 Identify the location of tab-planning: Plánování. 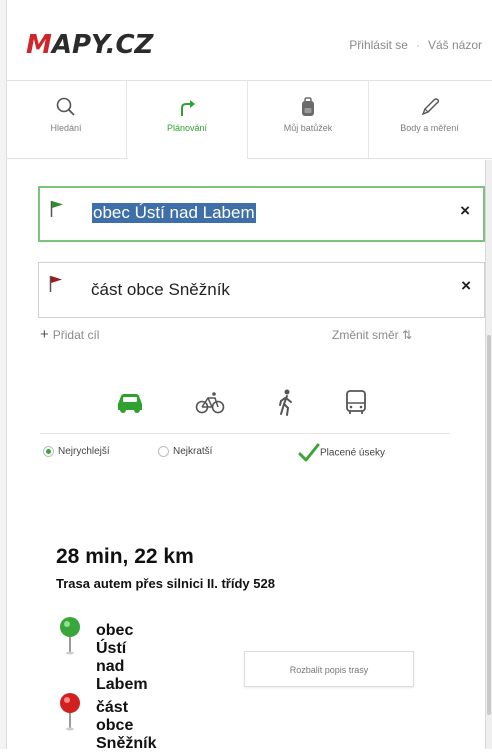
(187, 120).